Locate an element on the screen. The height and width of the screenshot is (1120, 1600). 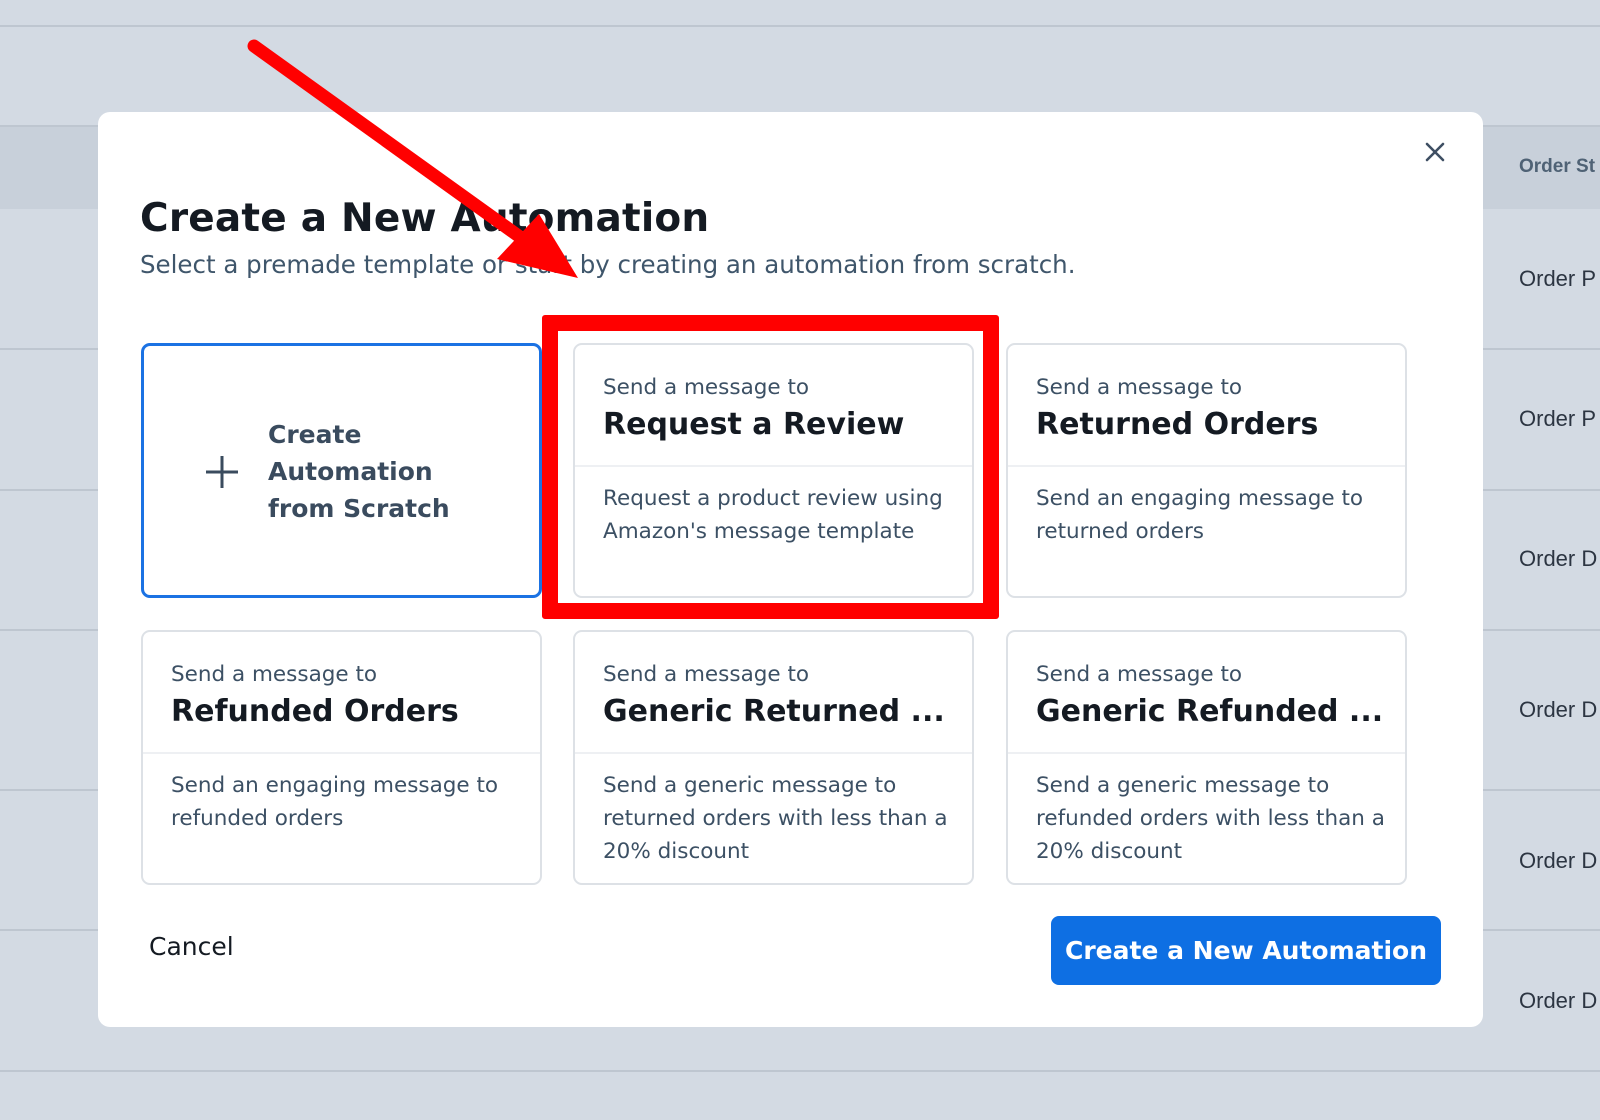
modal-title: Create a New Automation is located at coordinates (425, 218).